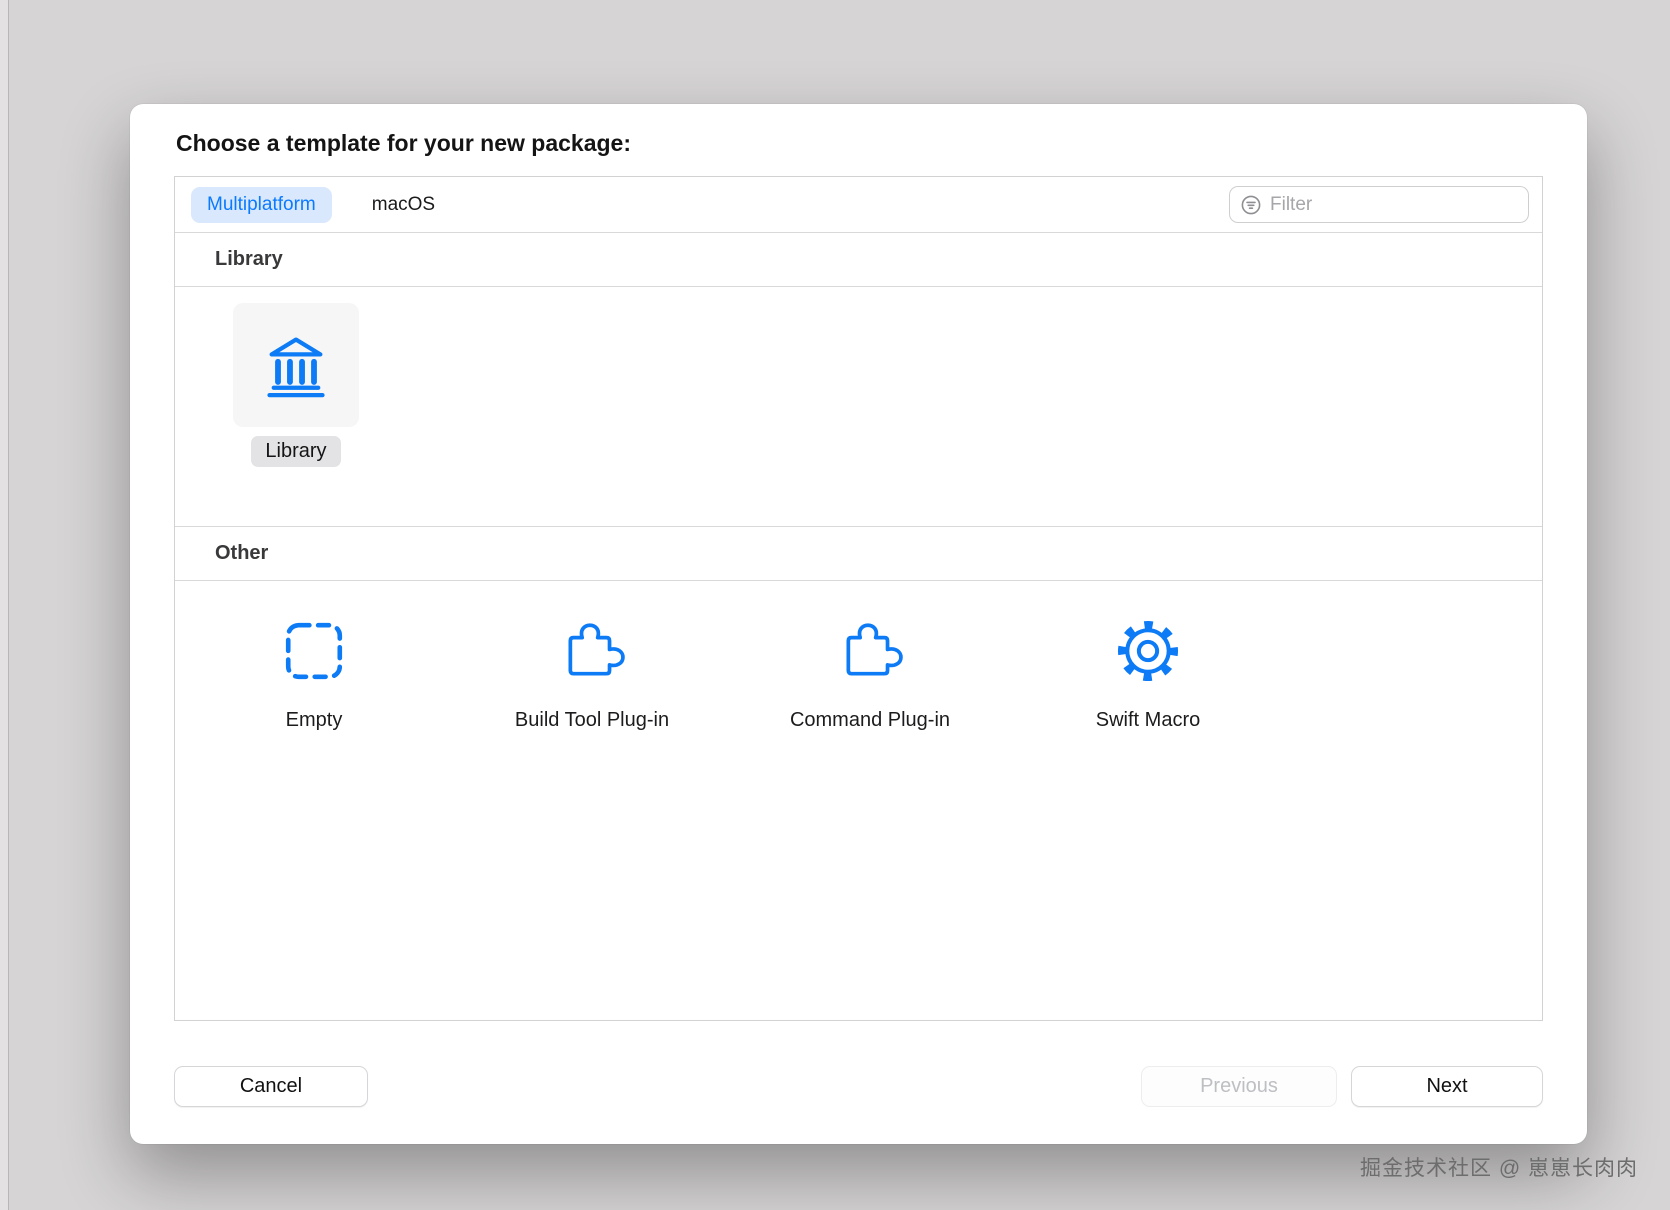 The height and width of the screenshot is (1210, 1670). Describe the element at coordinates (261, 204) in the screenshot. I see `tab-multiplatform: Multiplatform` at that location.